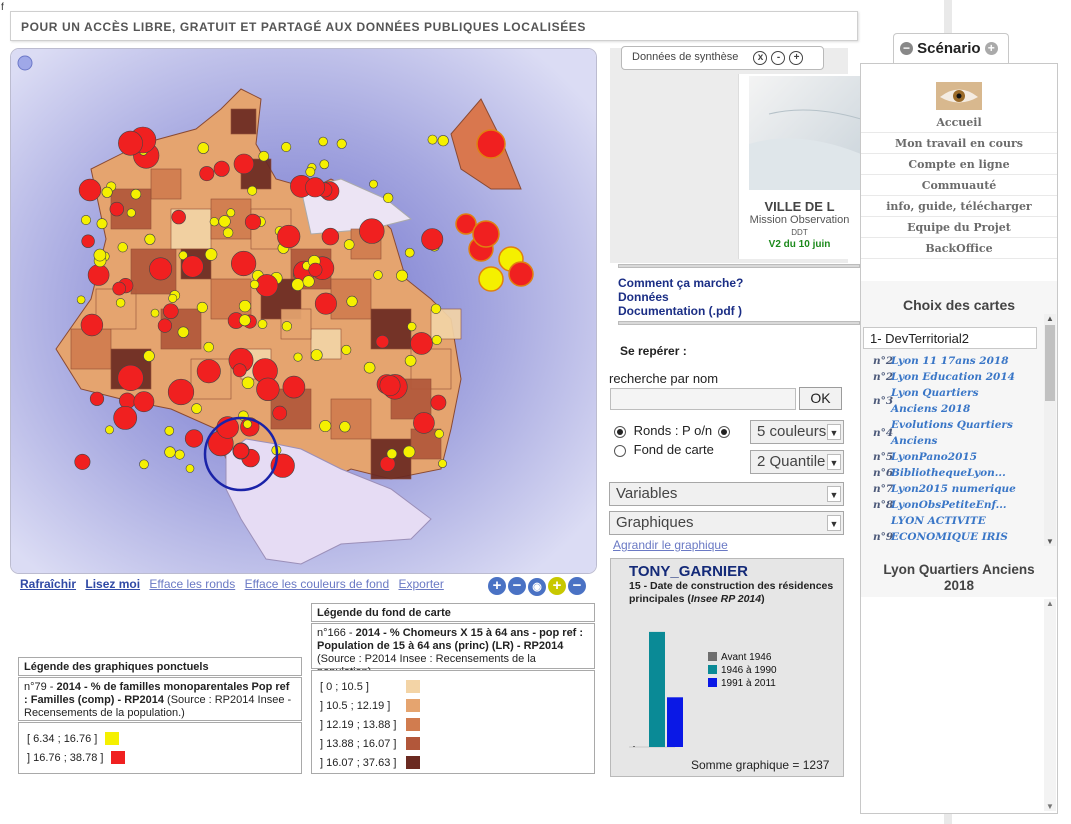 The height and width of the screenshot is (824, 1071). Describe the element at coordinates (950, 338) in the screenshot. I see `selected-card: 1- DevTerritorial2` at that location.